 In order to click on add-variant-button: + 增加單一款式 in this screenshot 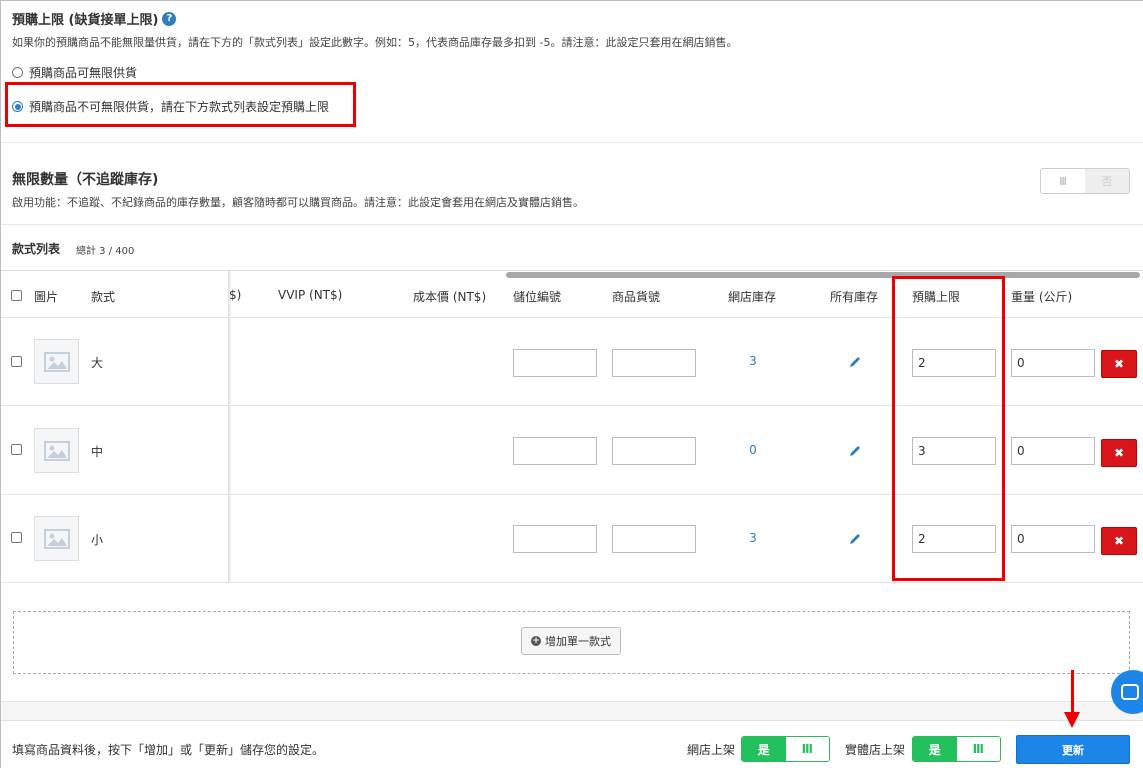, I will do `click(571, 641)`.